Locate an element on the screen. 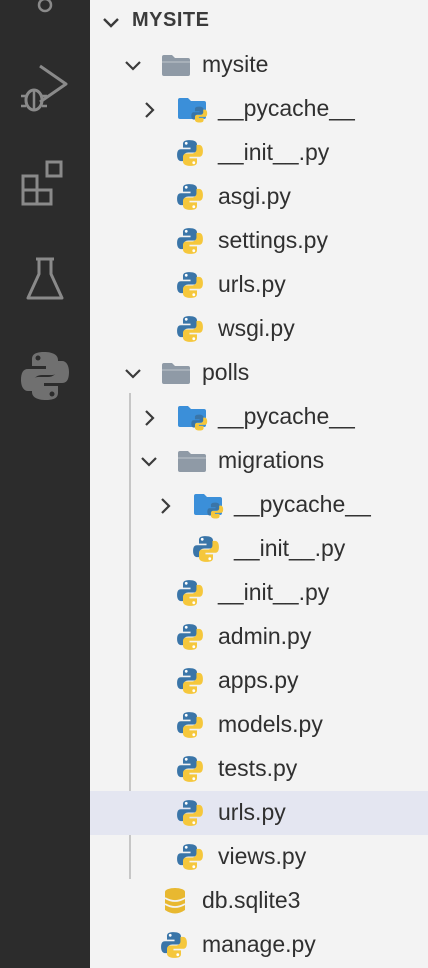 This screenshot has height=968, width=428. tree-item-label: admin.py is located at coordinates (265, 636).